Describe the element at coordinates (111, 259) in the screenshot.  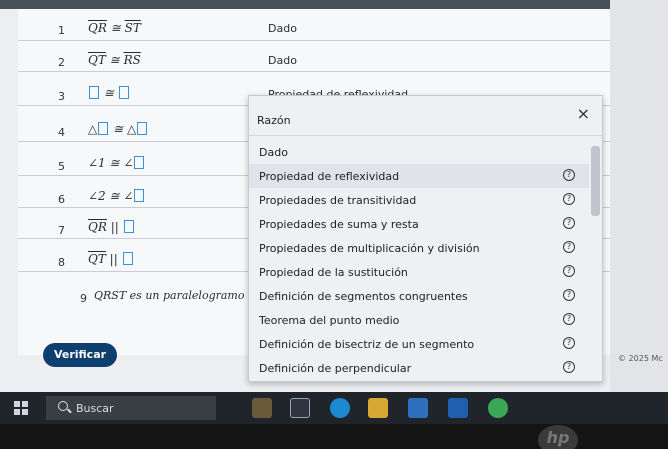
I see `row-statement: QT ||` at that location.